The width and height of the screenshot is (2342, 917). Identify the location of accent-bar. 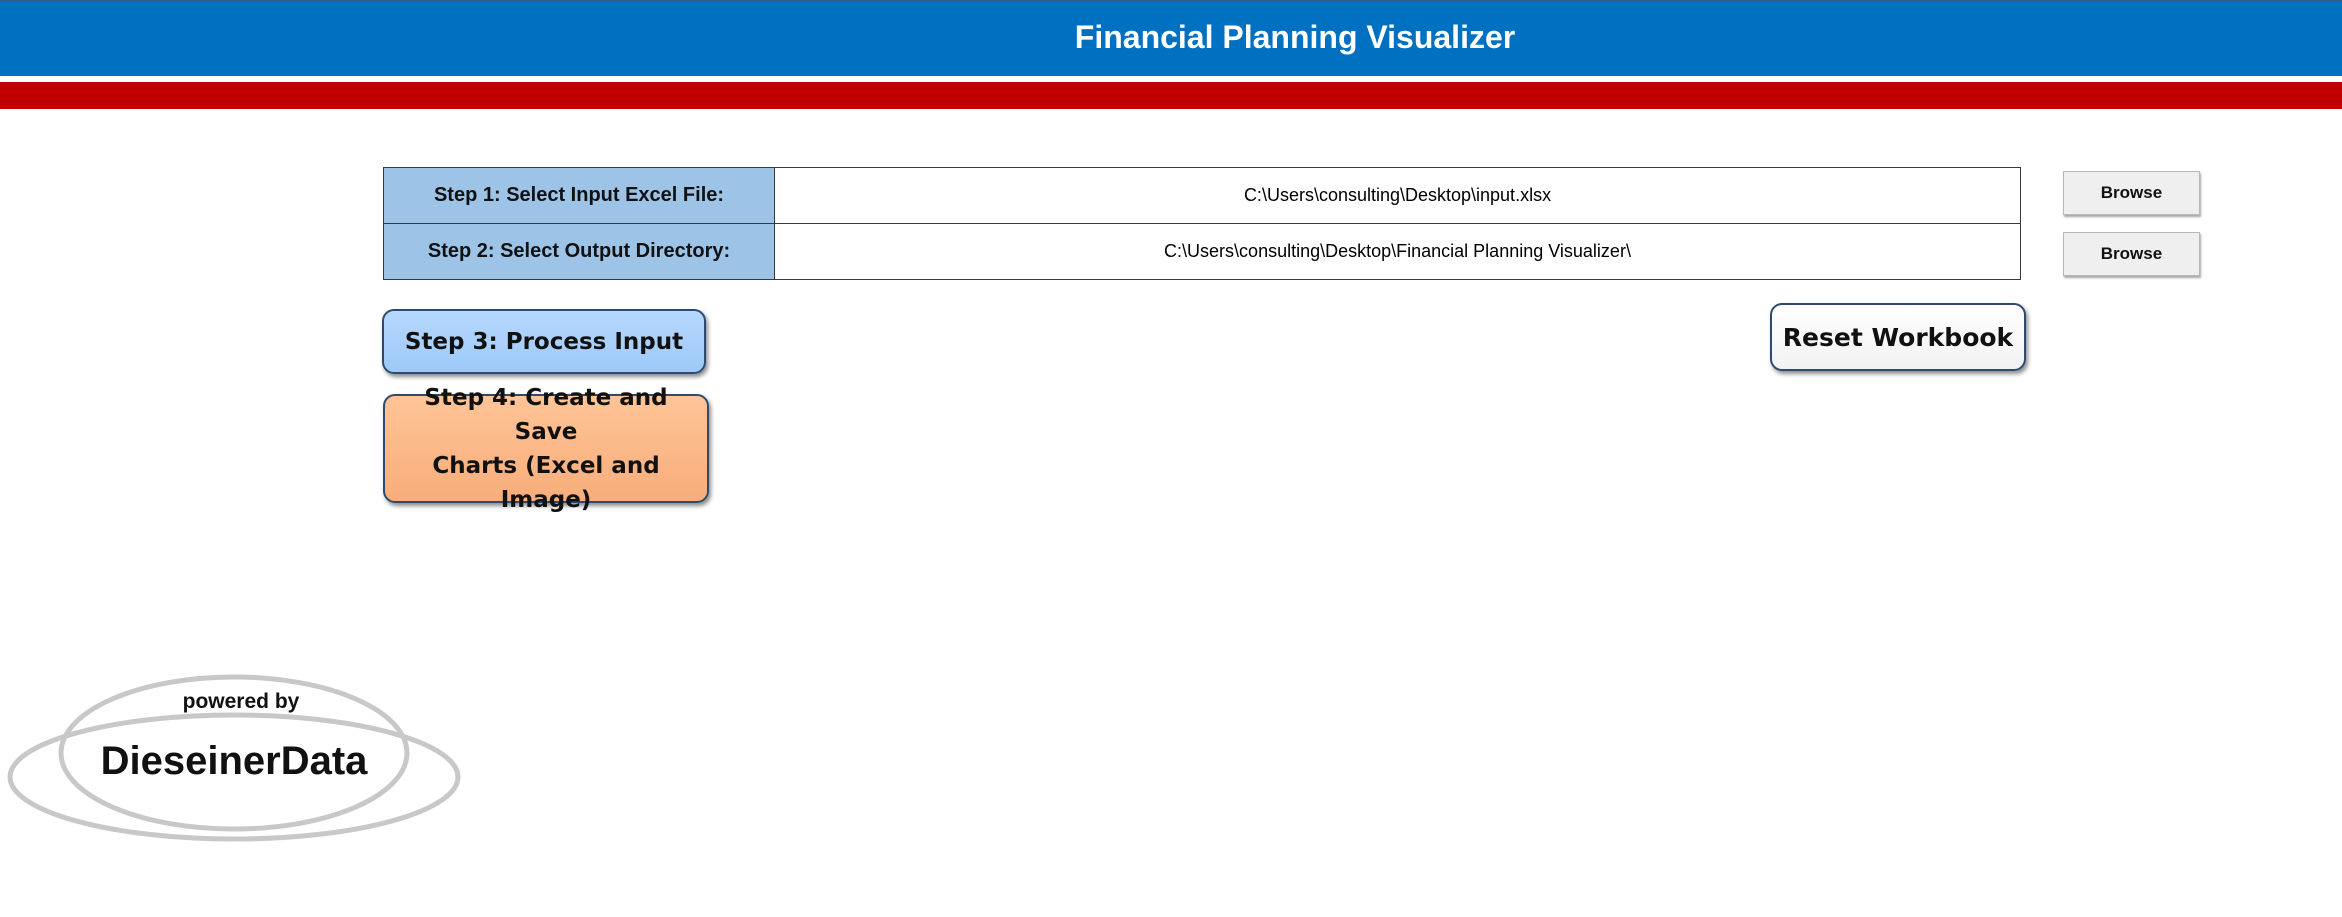
(1171, 95).